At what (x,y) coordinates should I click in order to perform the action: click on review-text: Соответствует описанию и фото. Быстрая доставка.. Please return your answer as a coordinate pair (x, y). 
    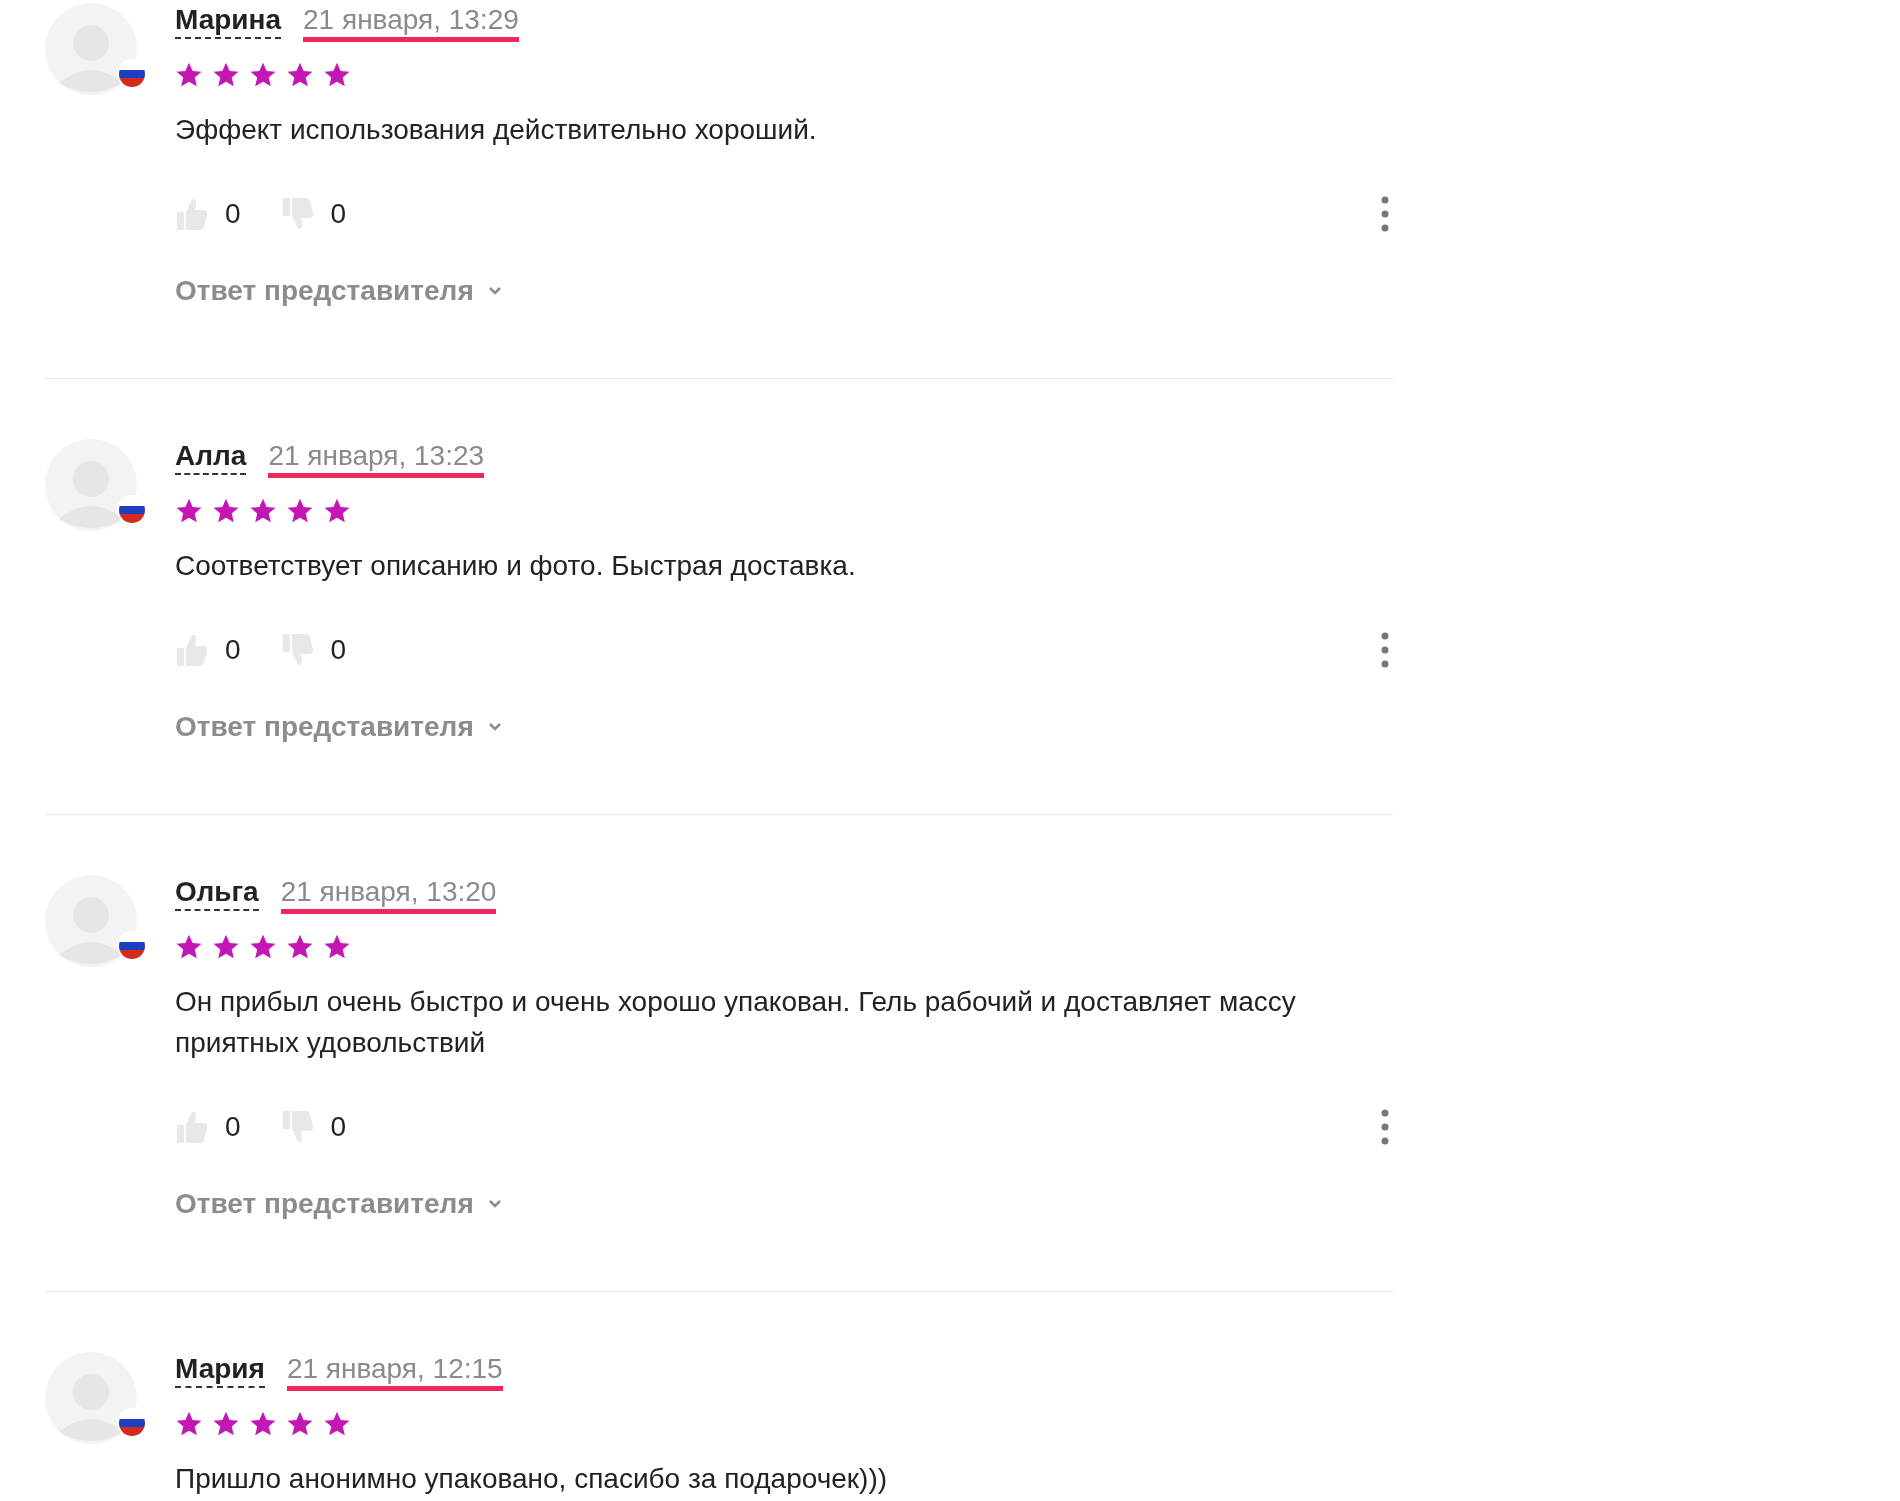
    Looking at the image, I should click on (516, 566).